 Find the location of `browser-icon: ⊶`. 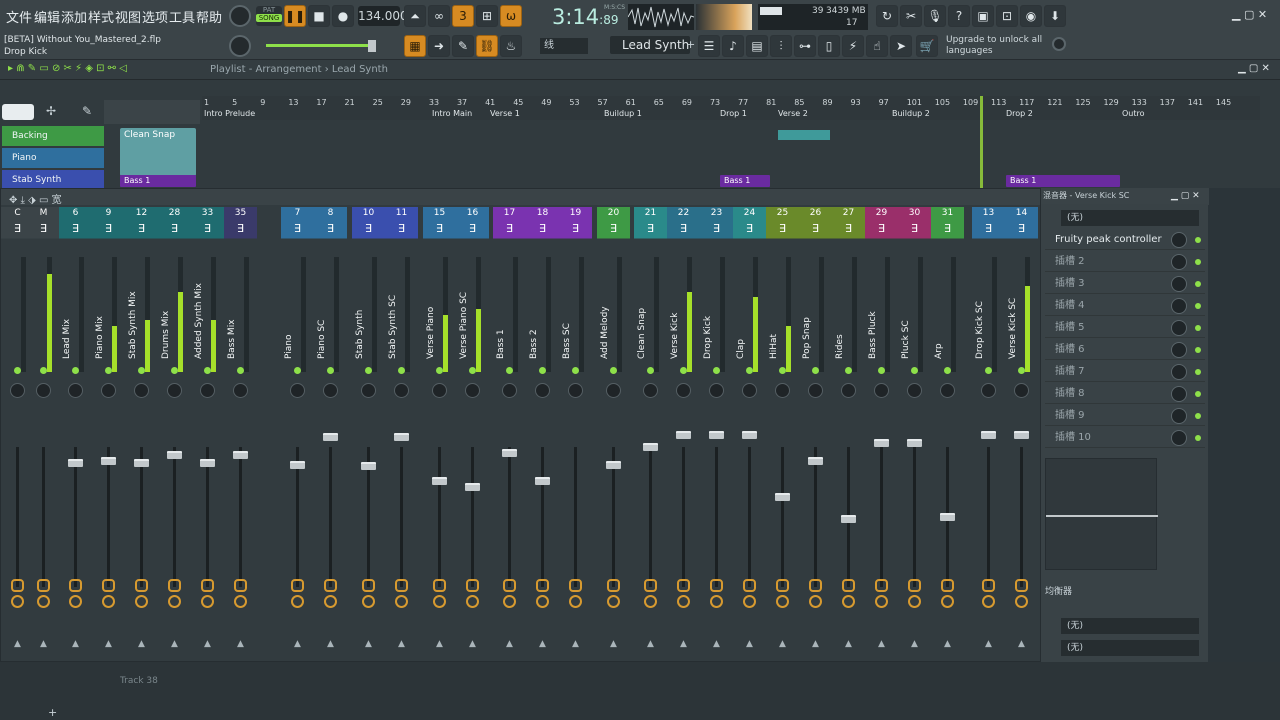

browser-icon: ⊶ is located at coordinates (805, 46).